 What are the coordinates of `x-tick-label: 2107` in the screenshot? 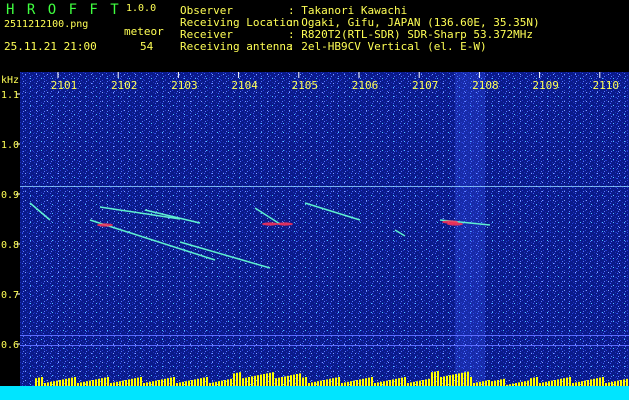 It's located at (425, 85).